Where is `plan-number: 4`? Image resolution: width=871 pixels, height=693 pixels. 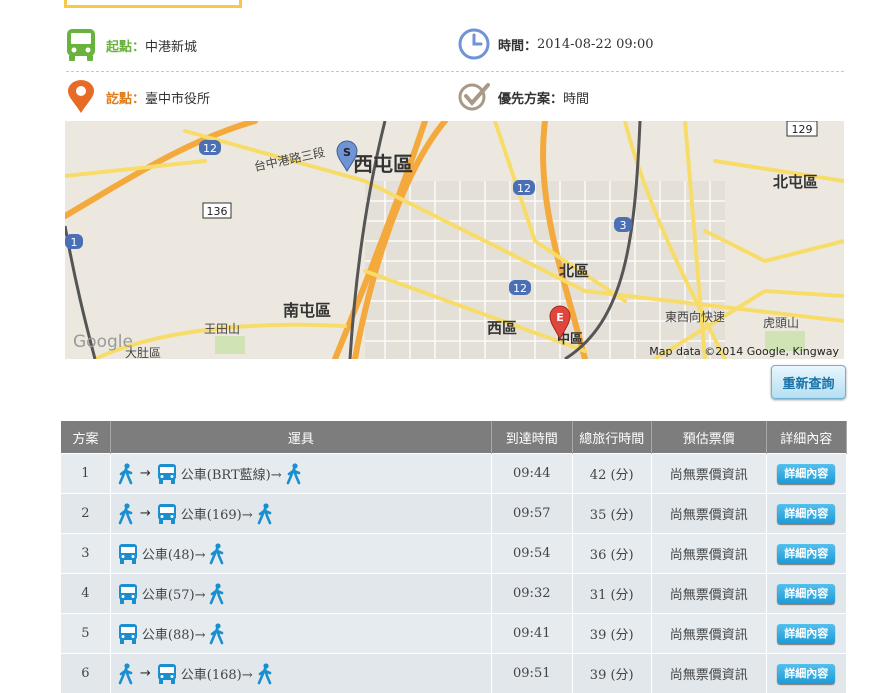
plan-number: 4 is located at coordinates (85, 594).